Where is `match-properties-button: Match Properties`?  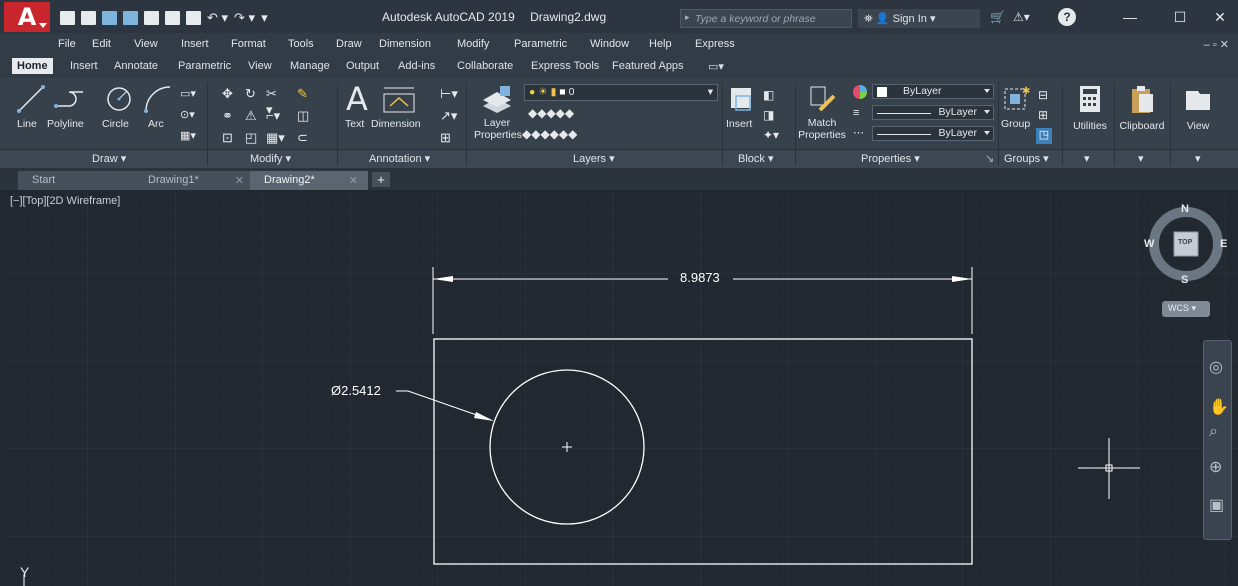 match-properties-button: Match Properties is located at coordinates (822, 129).